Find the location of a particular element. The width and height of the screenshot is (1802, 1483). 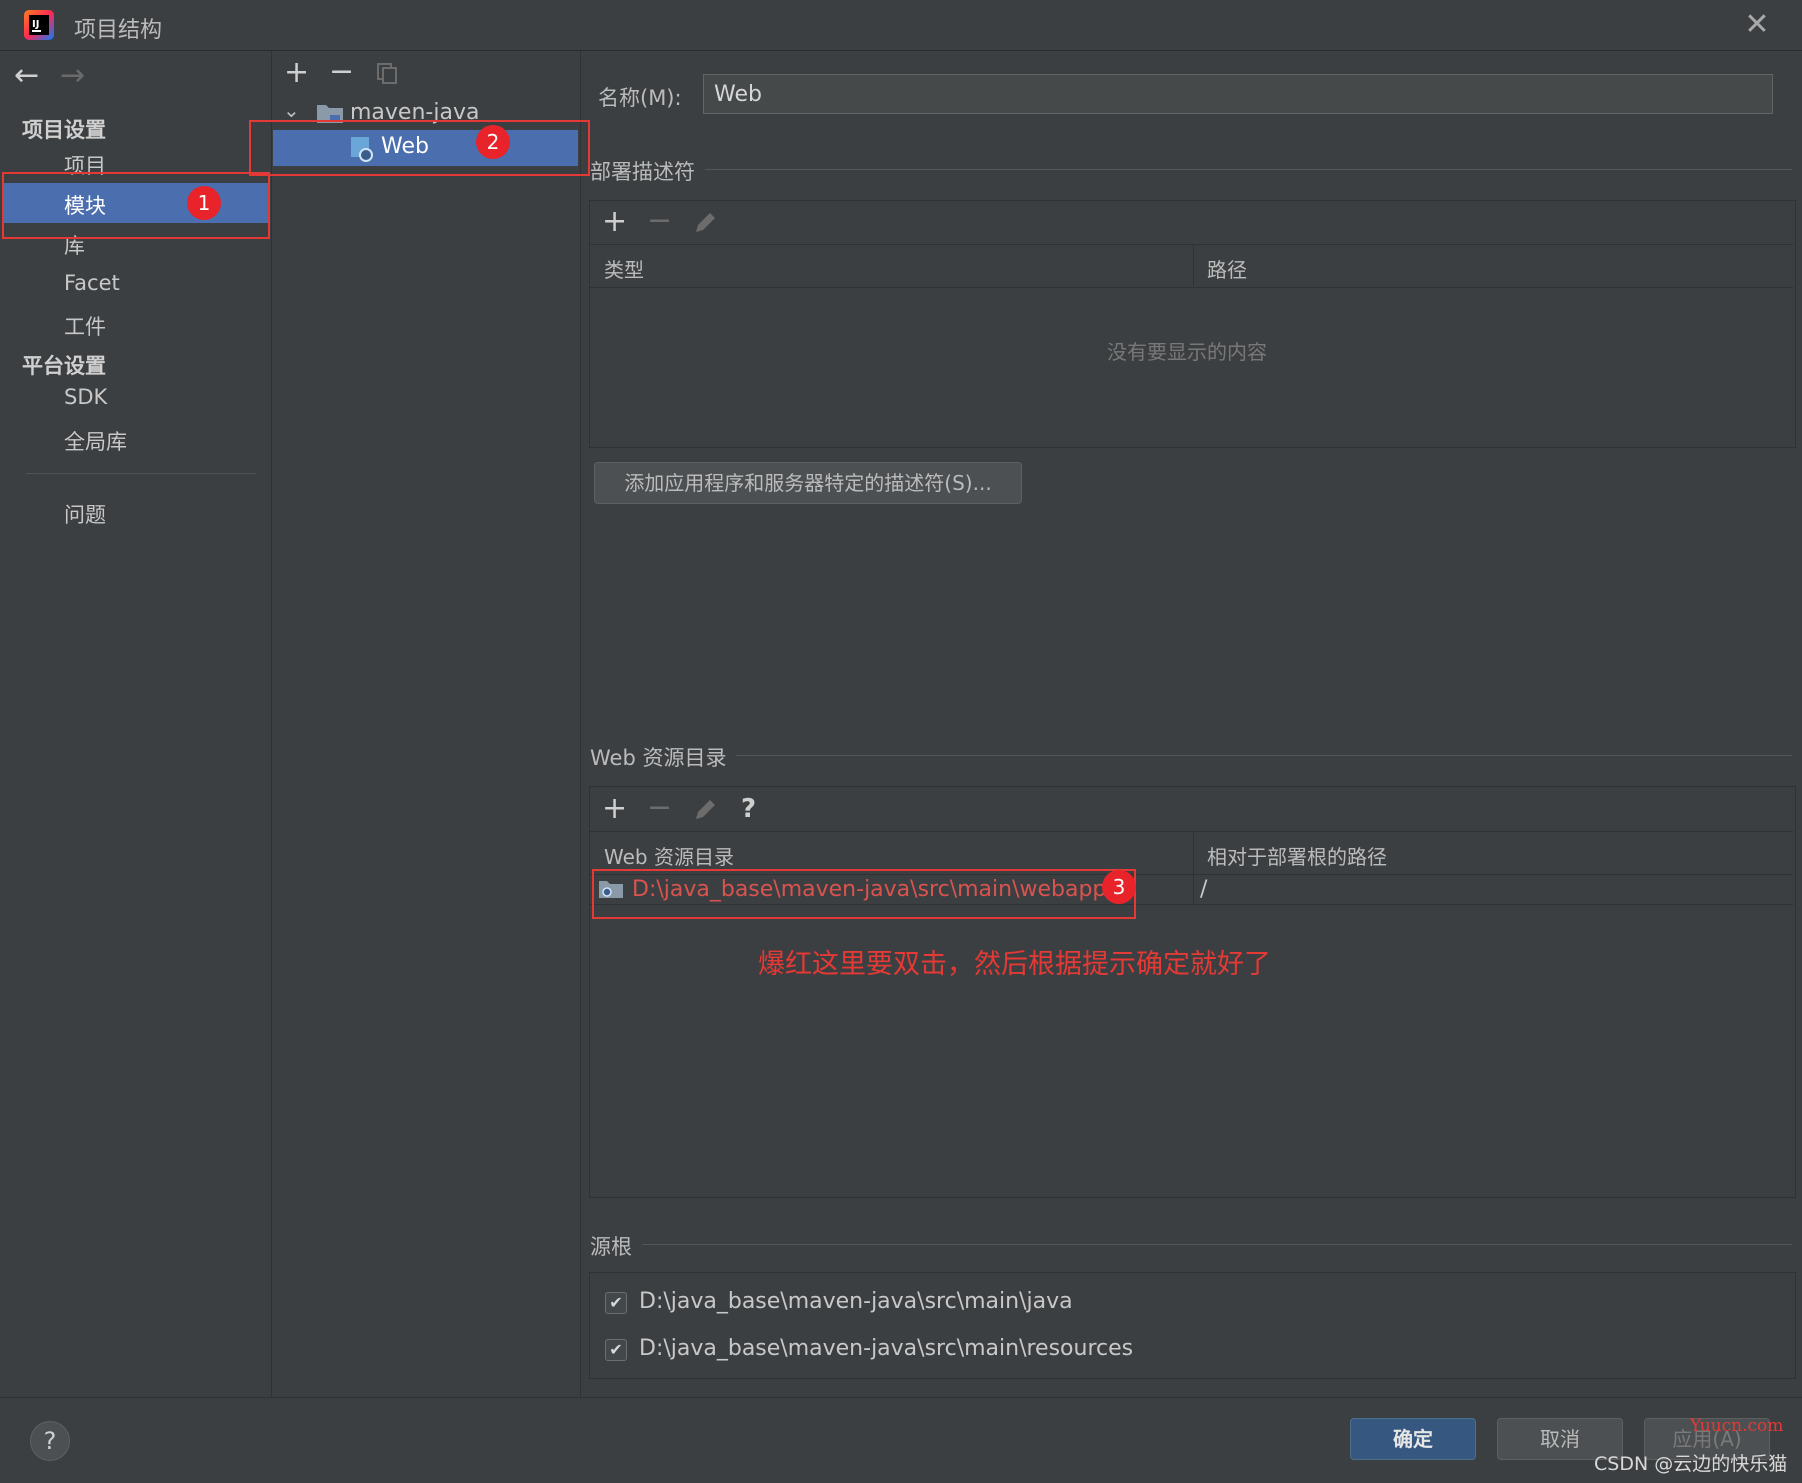

back-arrow-icon: ← is located at coordinates (26, 75).